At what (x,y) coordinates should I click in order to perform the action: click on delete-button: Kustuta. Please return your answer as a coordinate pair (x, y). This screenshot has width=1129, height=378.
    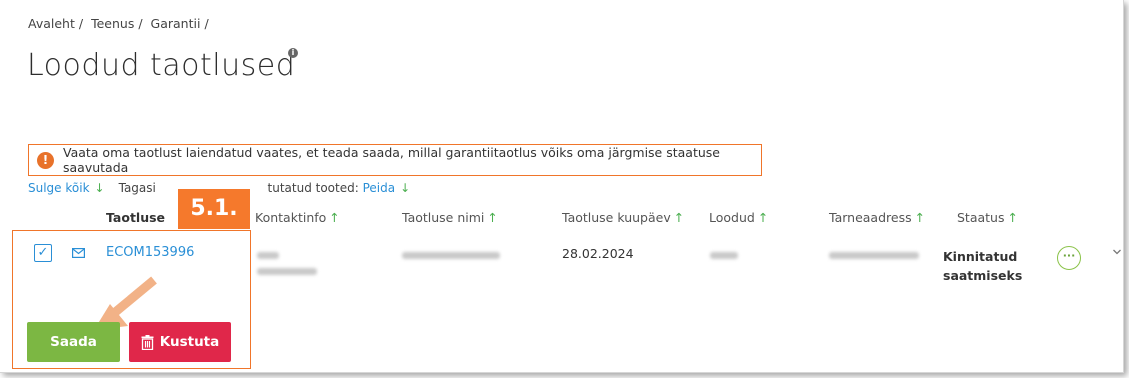
    Looking at the image, I should click on (180, 342).